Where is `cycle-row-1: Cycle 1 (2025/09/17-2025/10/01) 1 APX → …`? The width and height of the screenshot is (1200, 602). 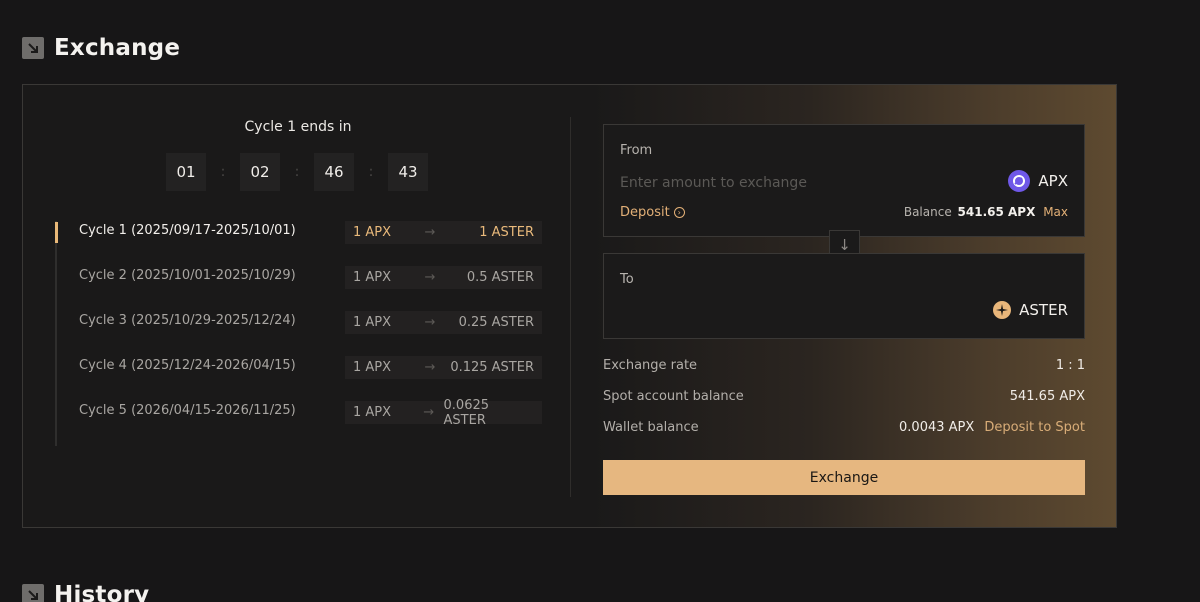 cycle-row-1: Cycle 1 (2025/09/17-2025/10/01) 1 APX → … is located at coordinates (300, 243).